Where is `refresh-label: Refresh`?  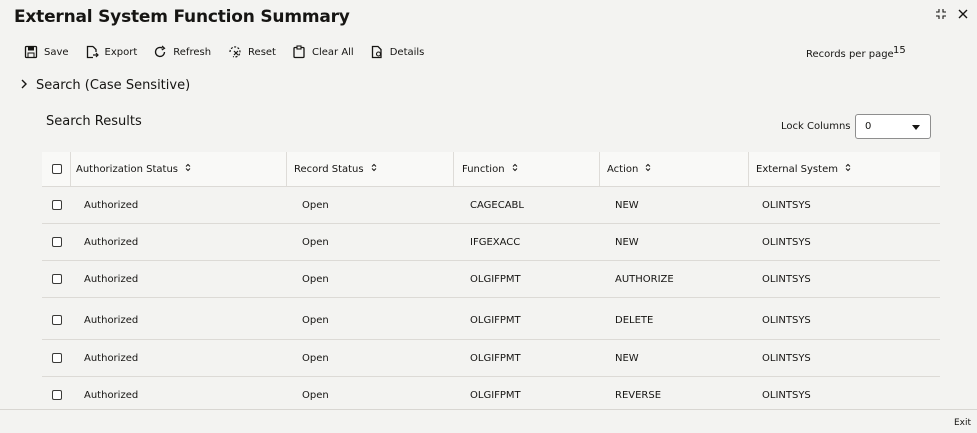 refresh-label: Refresh is located at coordinates (192, 52).